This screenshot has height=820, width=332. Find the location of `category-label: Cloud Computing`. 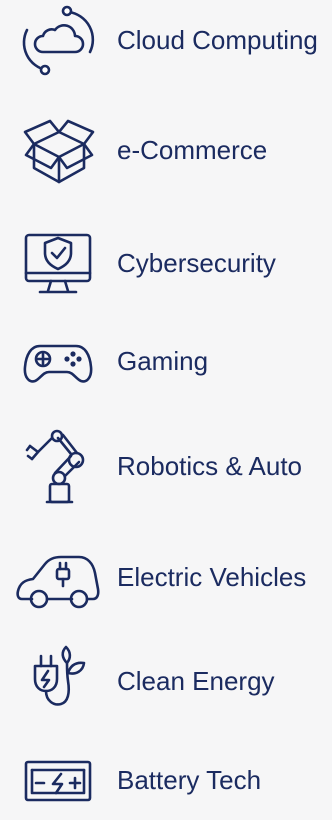

category-label: Cloud Computing is located at coordinates (217, 40).